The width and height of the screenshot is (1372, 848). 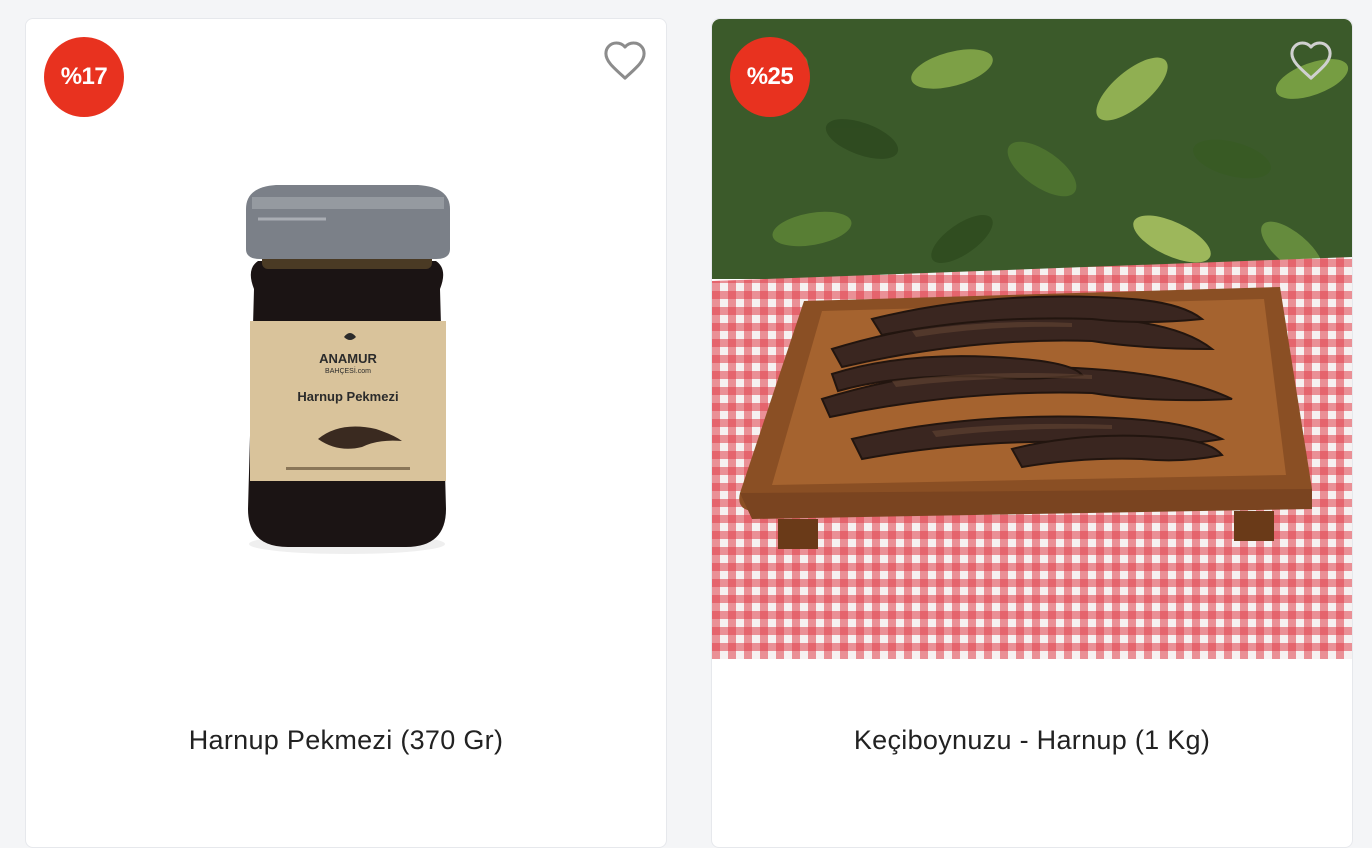 What do you see at coordinates (84, 77) in the screenshot?
I see `discount-badge: %17` at bounding box center [84, 77].